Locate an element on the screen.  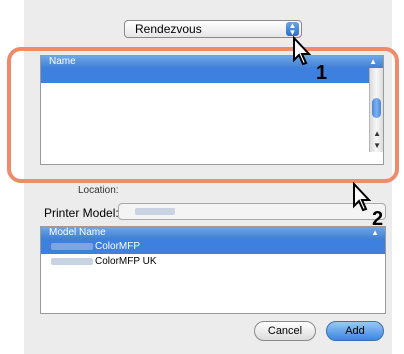
connection-type-label: Rendezvous is located at coordinates (168, 29).